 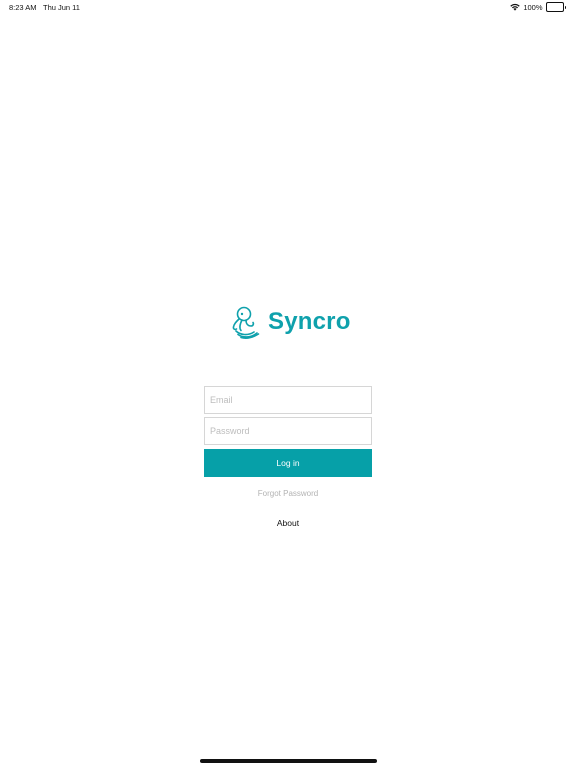 I want to click on status-time: 8:23 AM, so click(x=23, y=7).